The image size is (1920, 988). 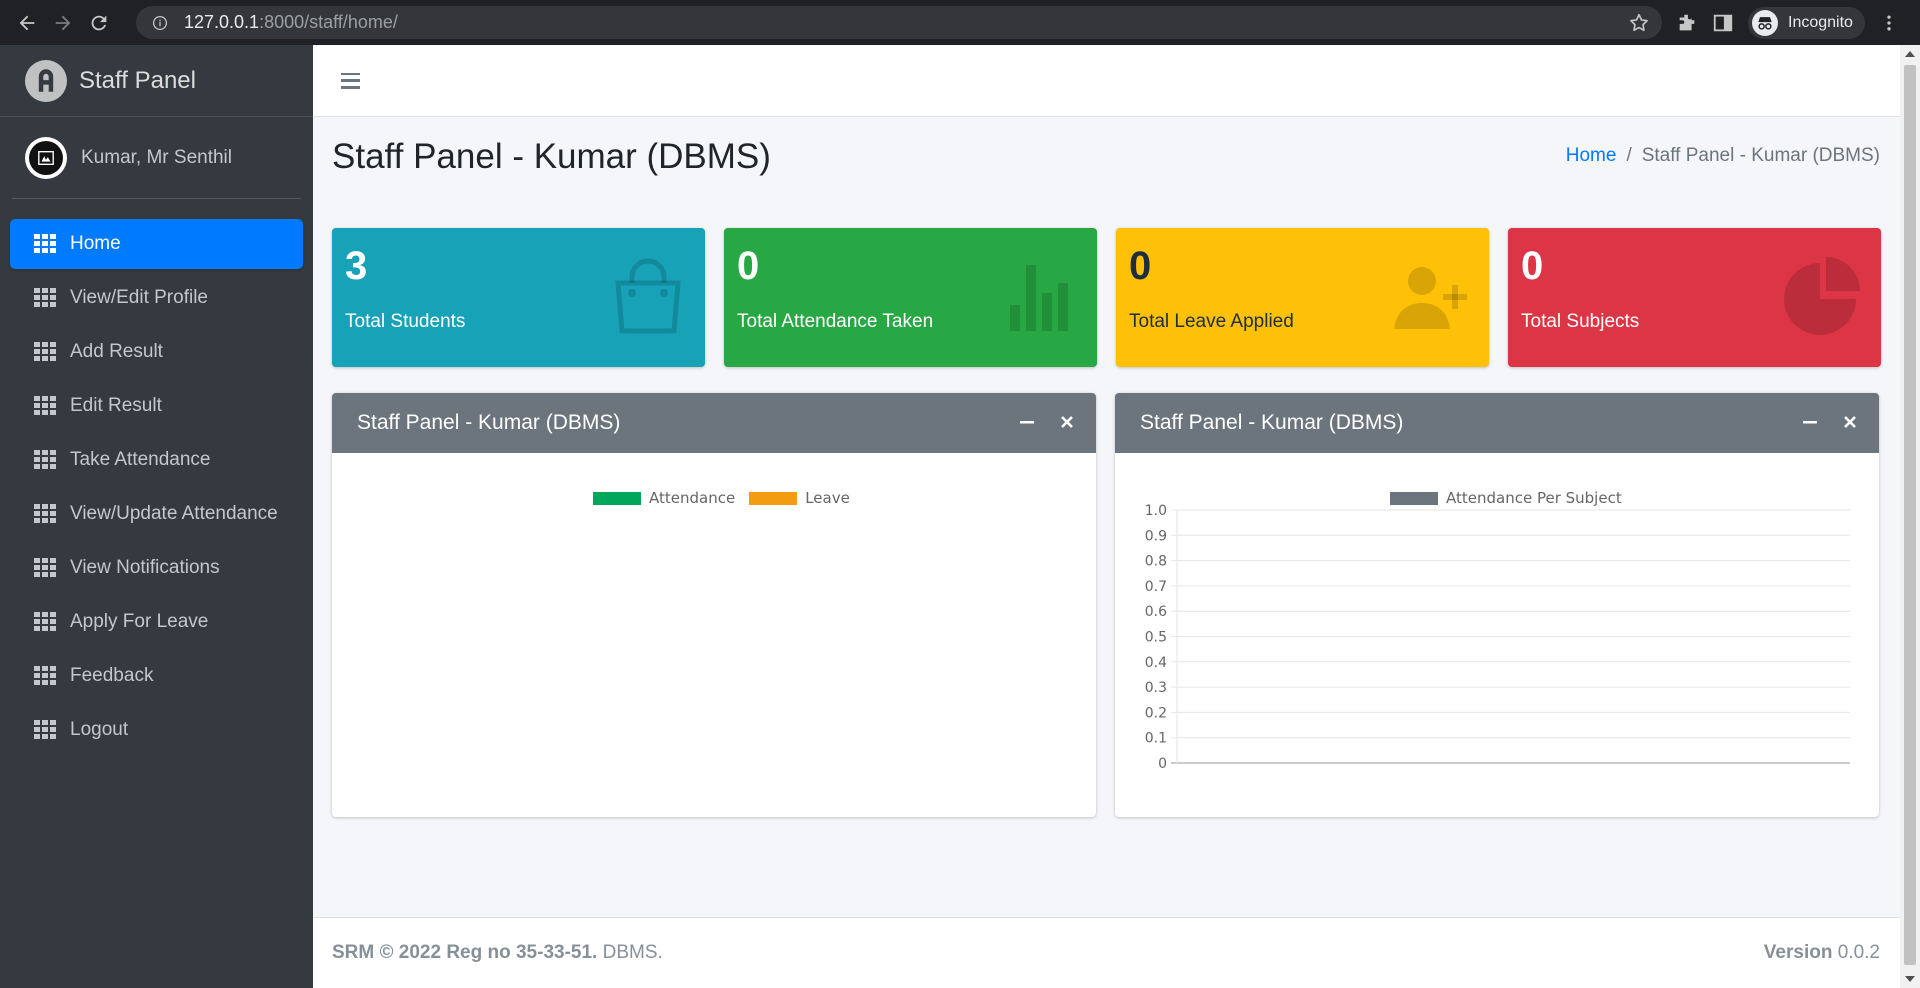 I want to click on stat-label: Total Attendance Taken, so click(x=835, y=321).